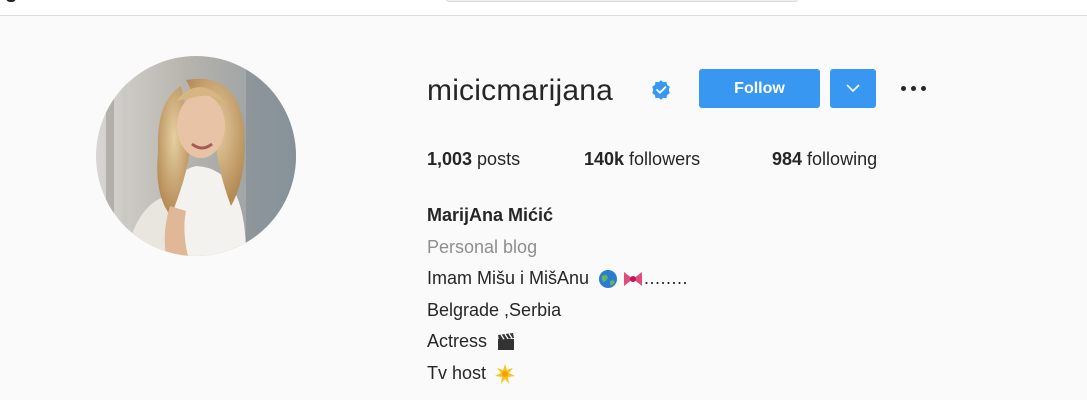 The width and height of the screenshot is (1087, 400). I want to click on posts-stat: 1,003 posts, so click(473, 159).